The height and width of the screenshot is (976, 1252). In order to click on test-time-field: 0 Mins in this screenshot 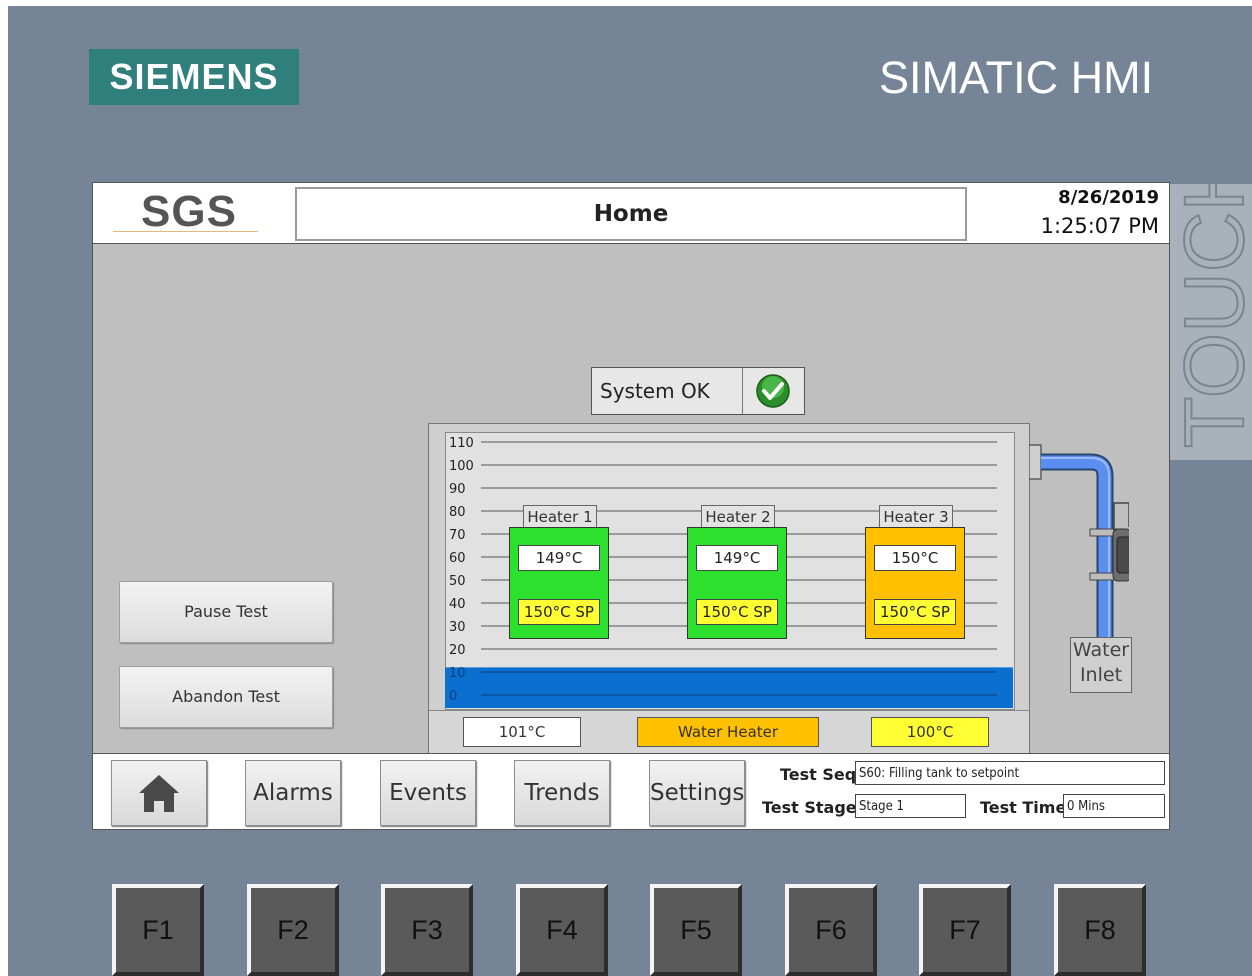, I will do `click(1114, 806)`.